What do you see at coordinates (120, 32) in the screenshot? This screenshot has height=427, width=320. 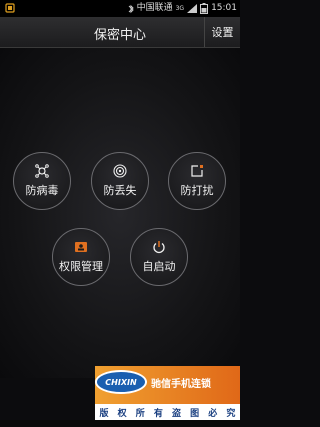 I see `title-bar: 保密中心 设置` at bounding box center [120, 32].